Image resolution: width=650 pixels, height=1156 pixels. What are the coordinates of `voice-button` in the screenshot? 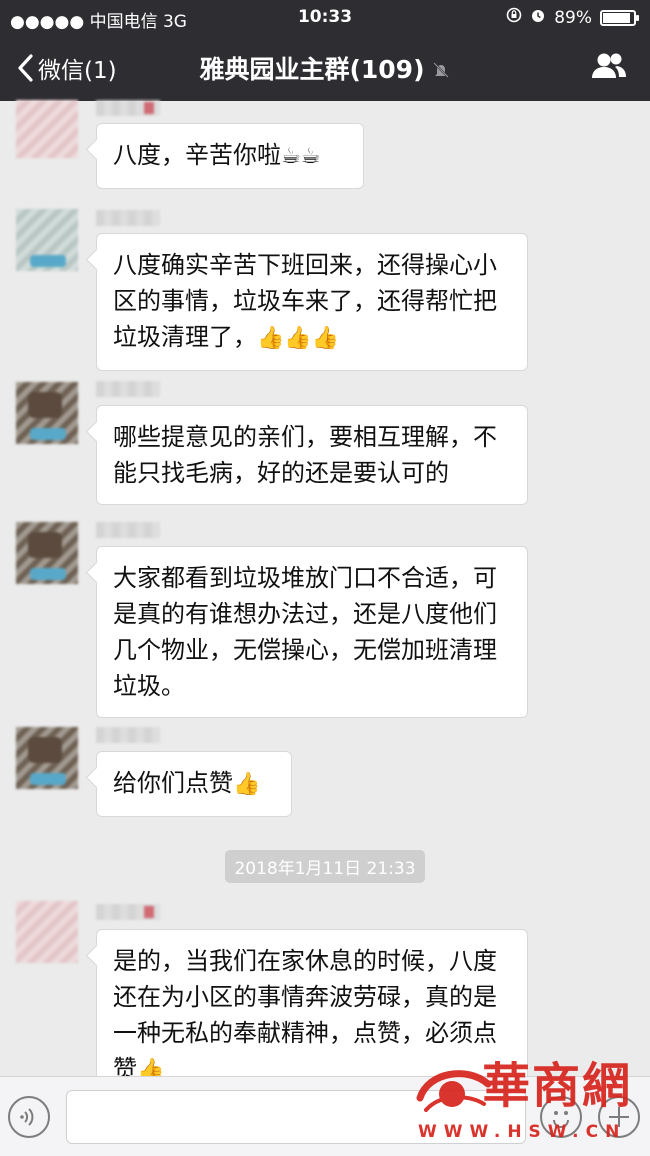 It's located at (29, 1117).